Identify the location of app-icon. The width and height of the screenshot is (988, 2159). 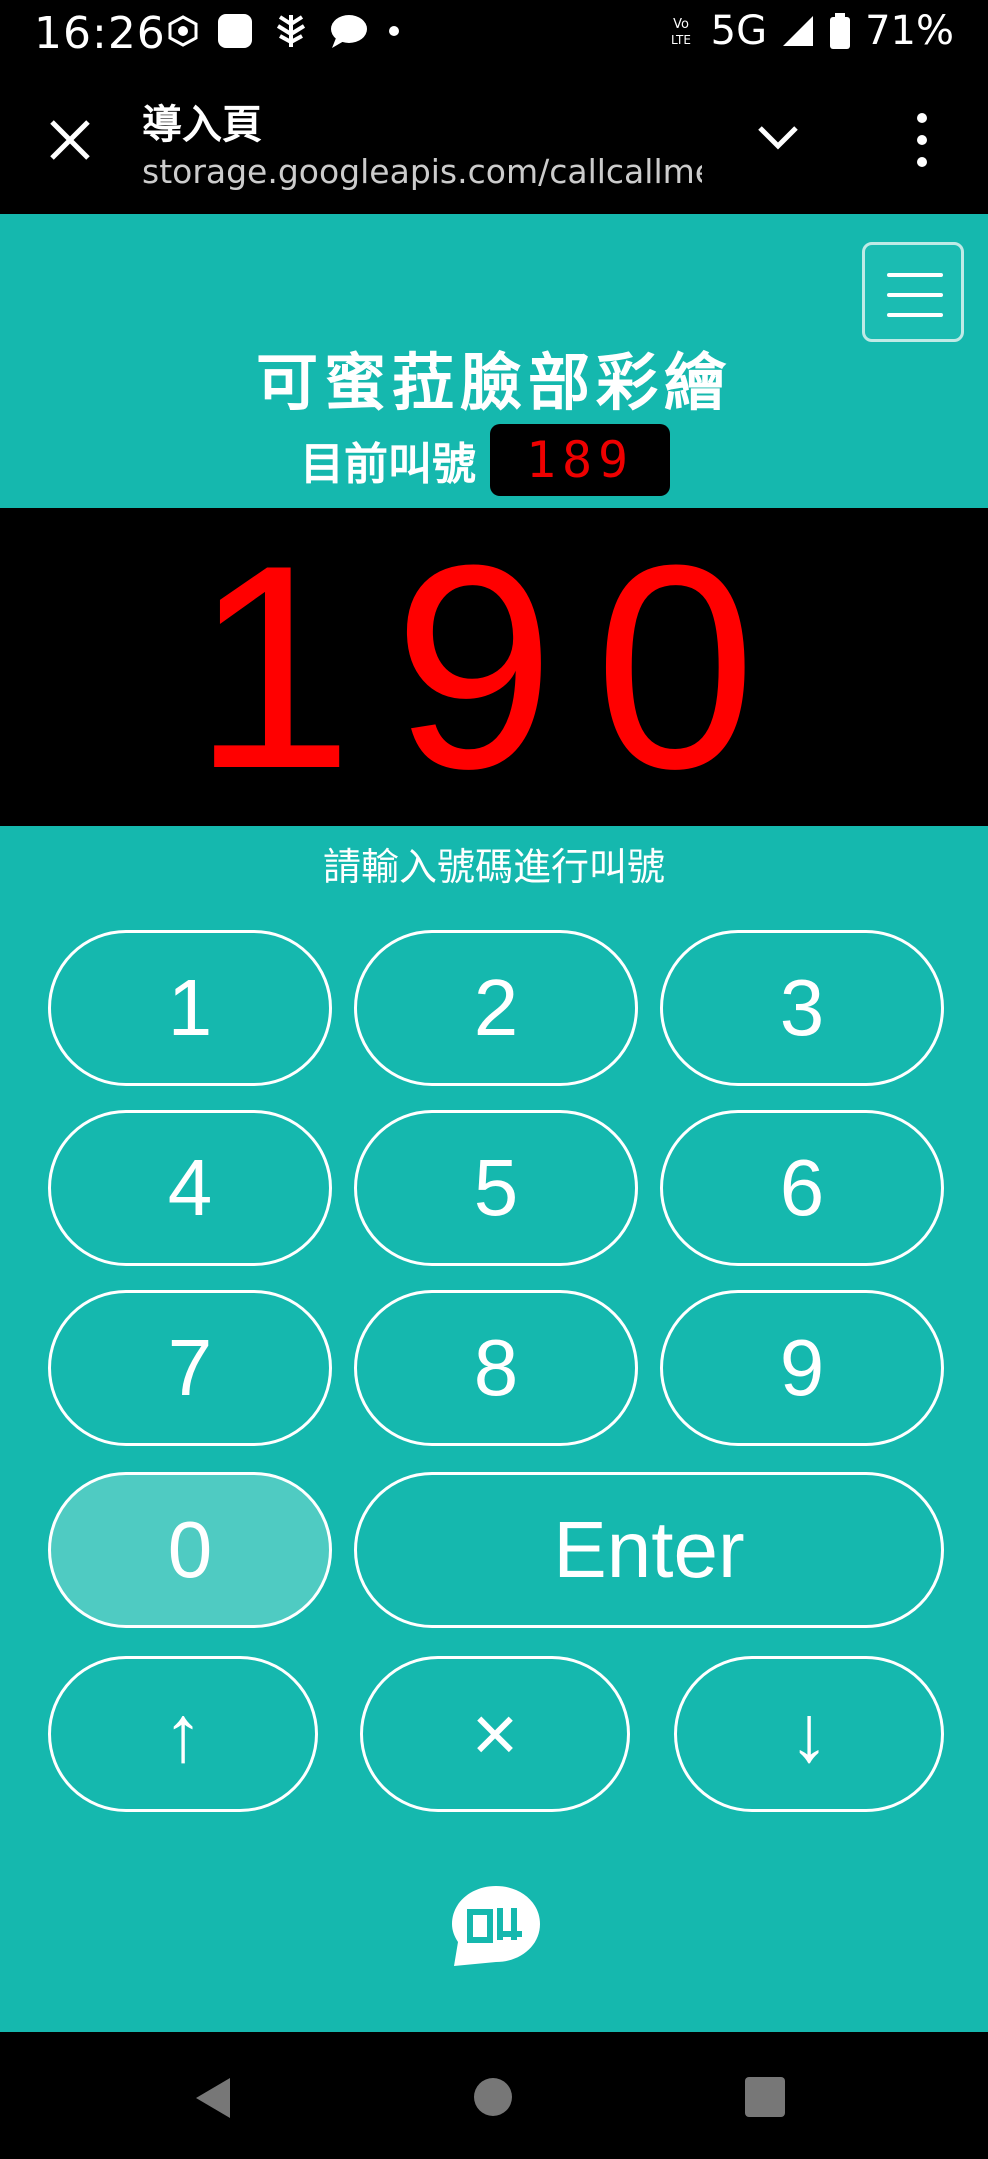
(235, 31).